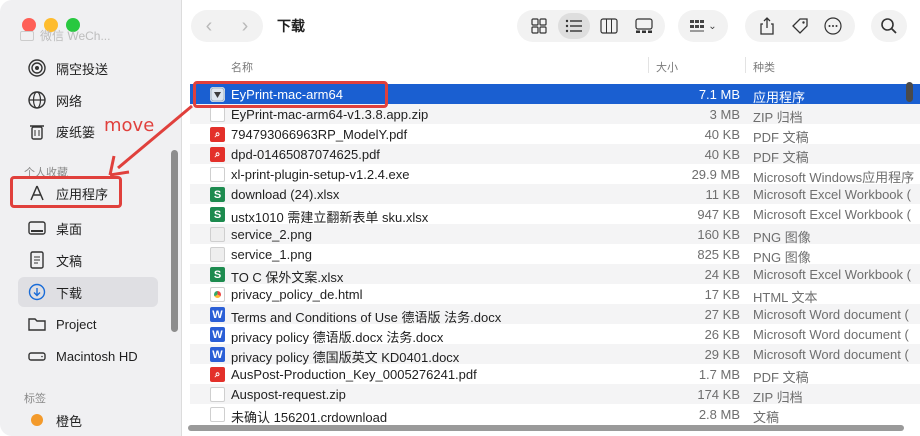  What do you see at coordinates (37, 131) in the screenshot?
I see `trash-icon` at bounding box center [37, 131].